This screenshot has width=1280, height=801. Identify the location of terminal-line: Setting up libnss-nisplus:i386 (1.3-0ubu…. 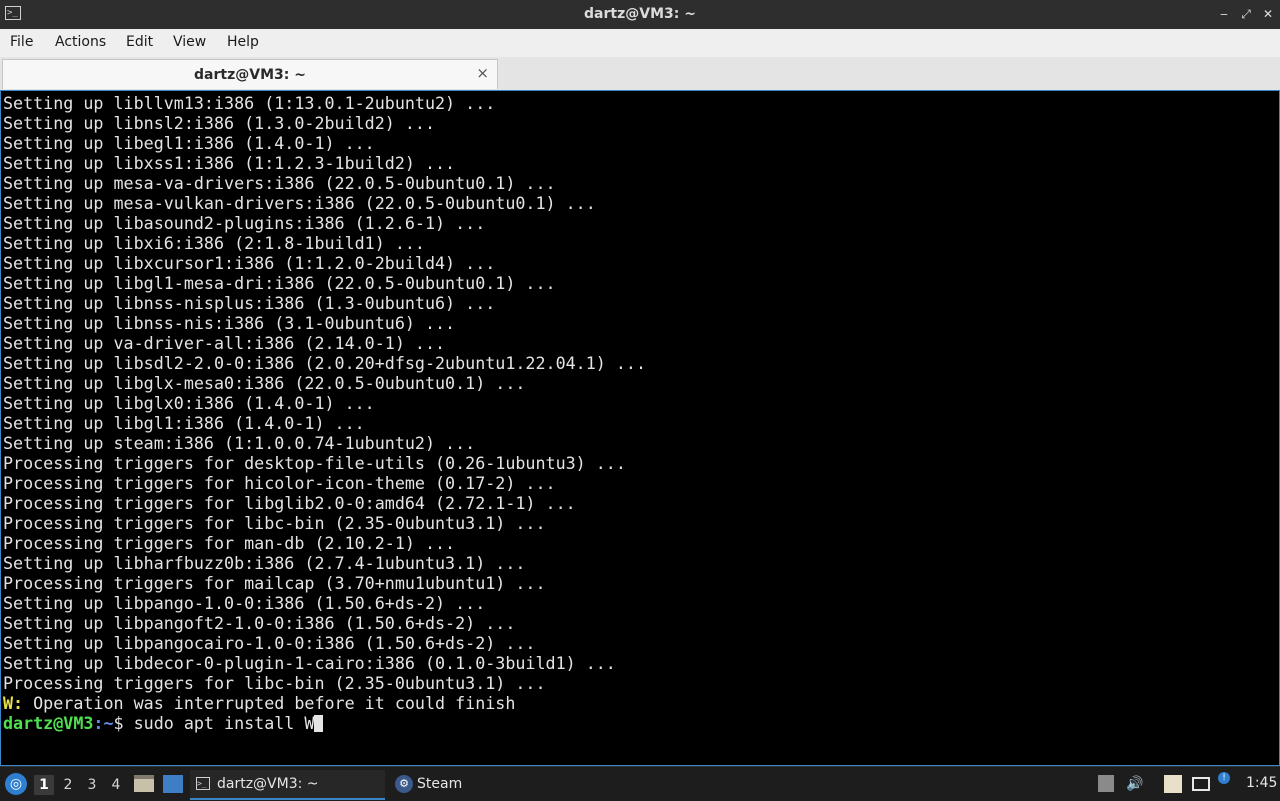
(249, 303).